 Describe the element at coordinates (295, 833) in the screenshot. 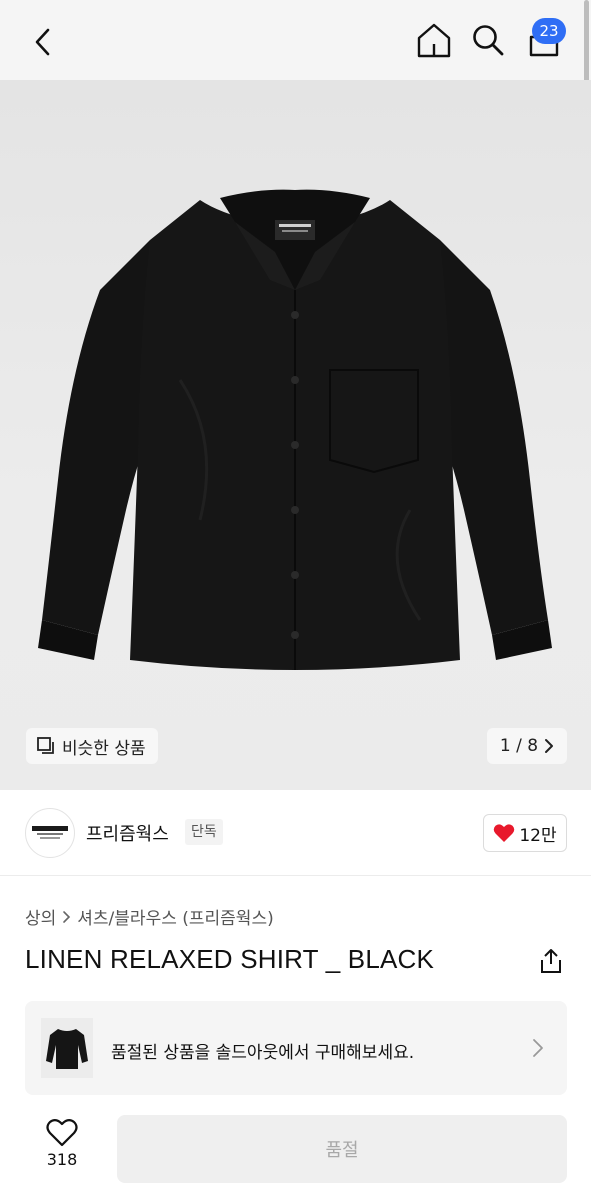

I see `brand-section: 프리즘웍스 단독 12만` at that location.